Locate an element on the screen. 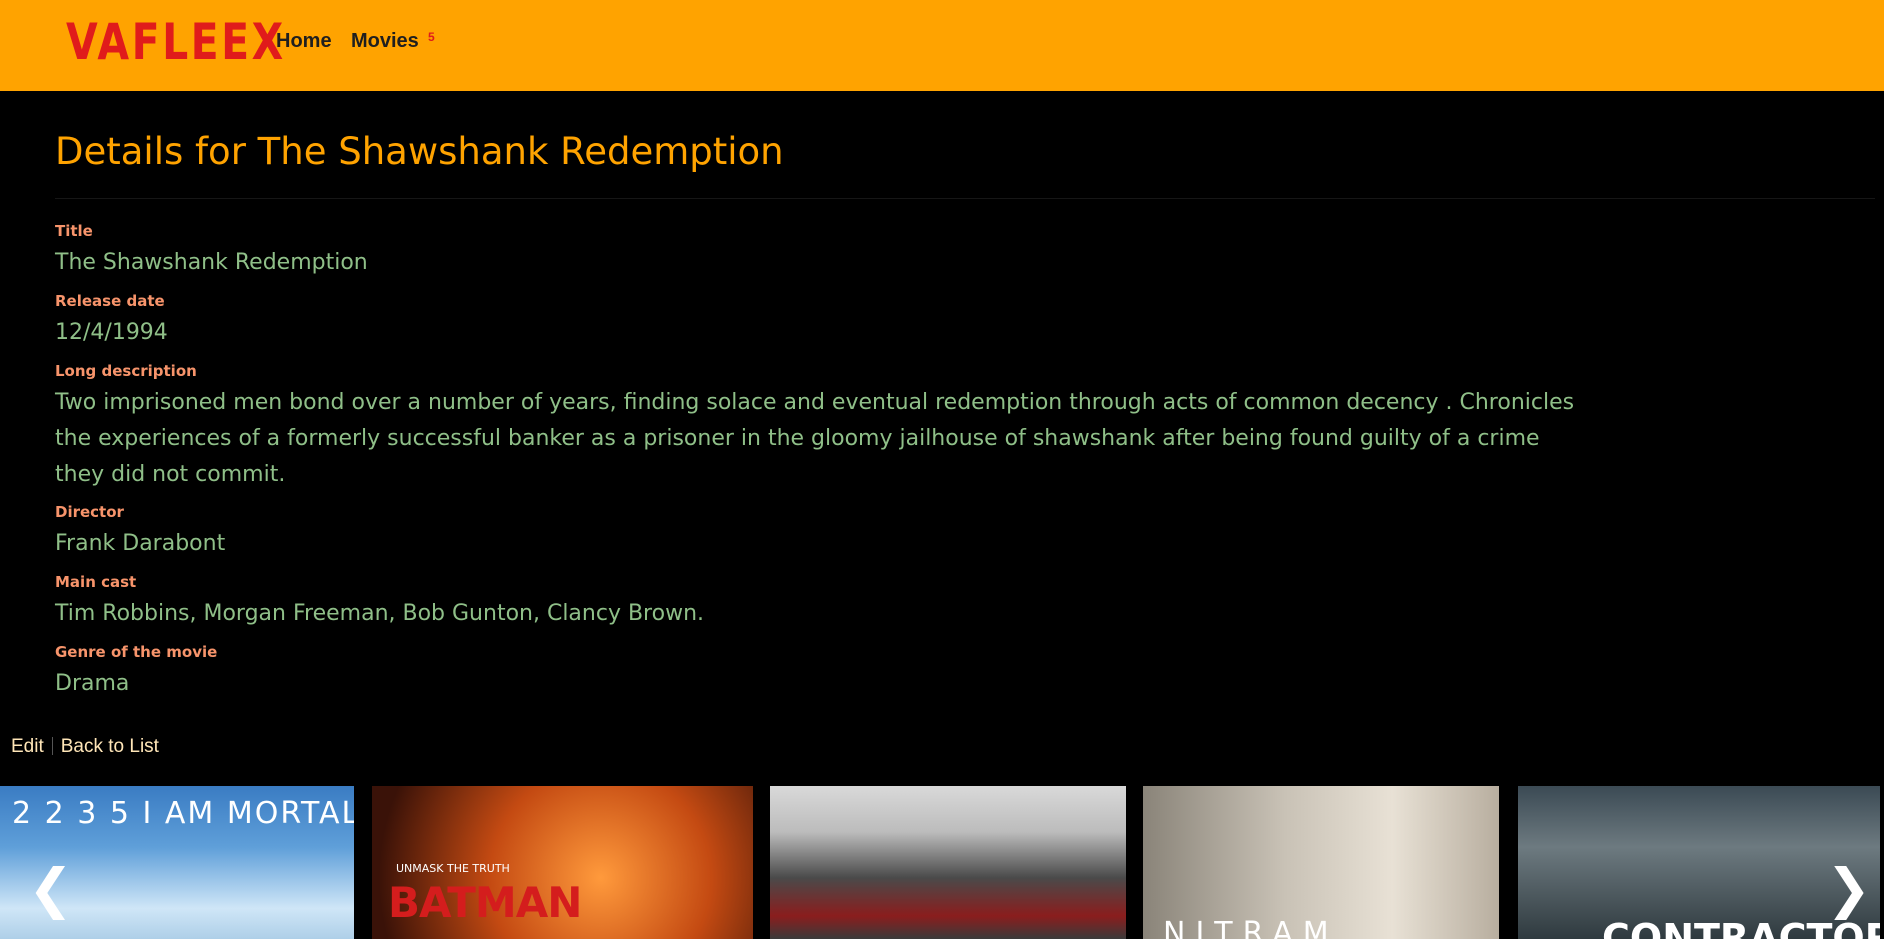  detail-actions: Edit Back to List is located at coordinates (85, 747).